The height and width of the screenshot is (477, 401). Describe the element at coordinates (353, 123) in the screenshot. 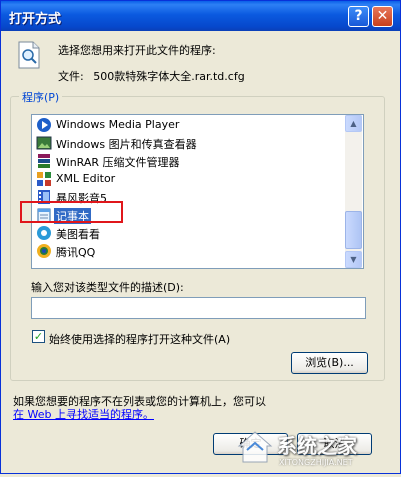

I see `scroll-up-button: ▲` at that location.